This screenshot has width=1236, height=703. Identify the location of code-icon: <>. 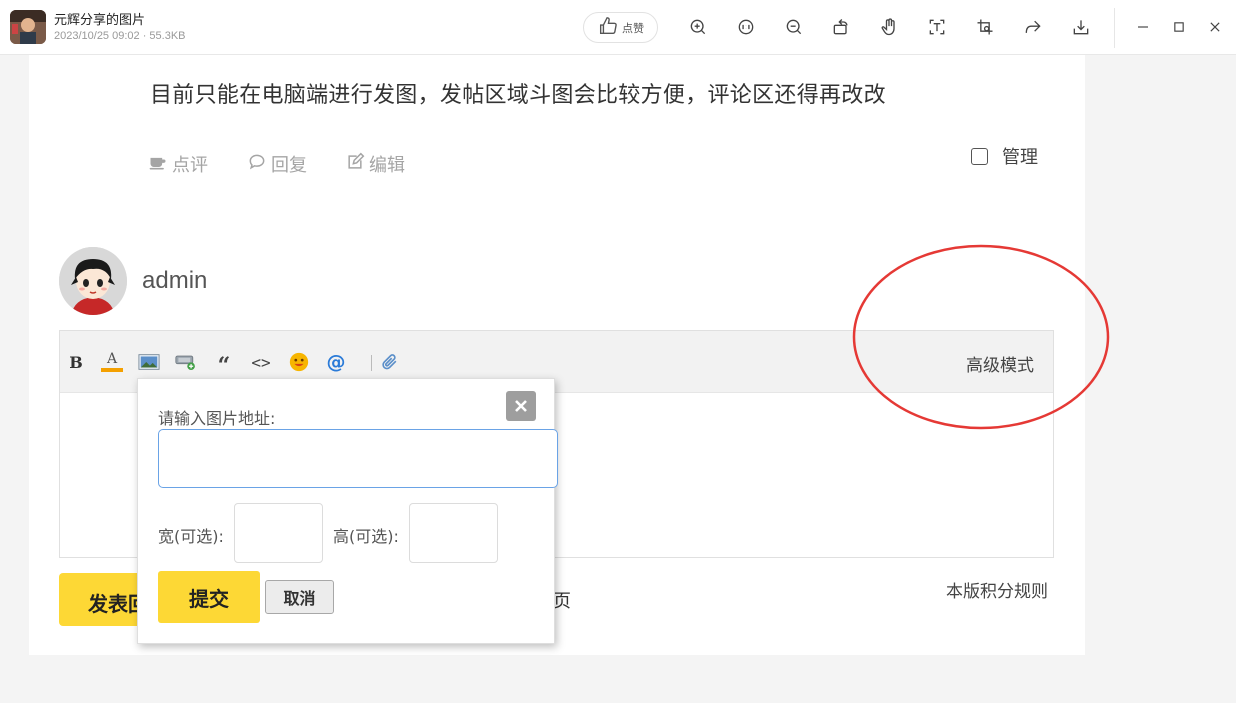
(261, 362).